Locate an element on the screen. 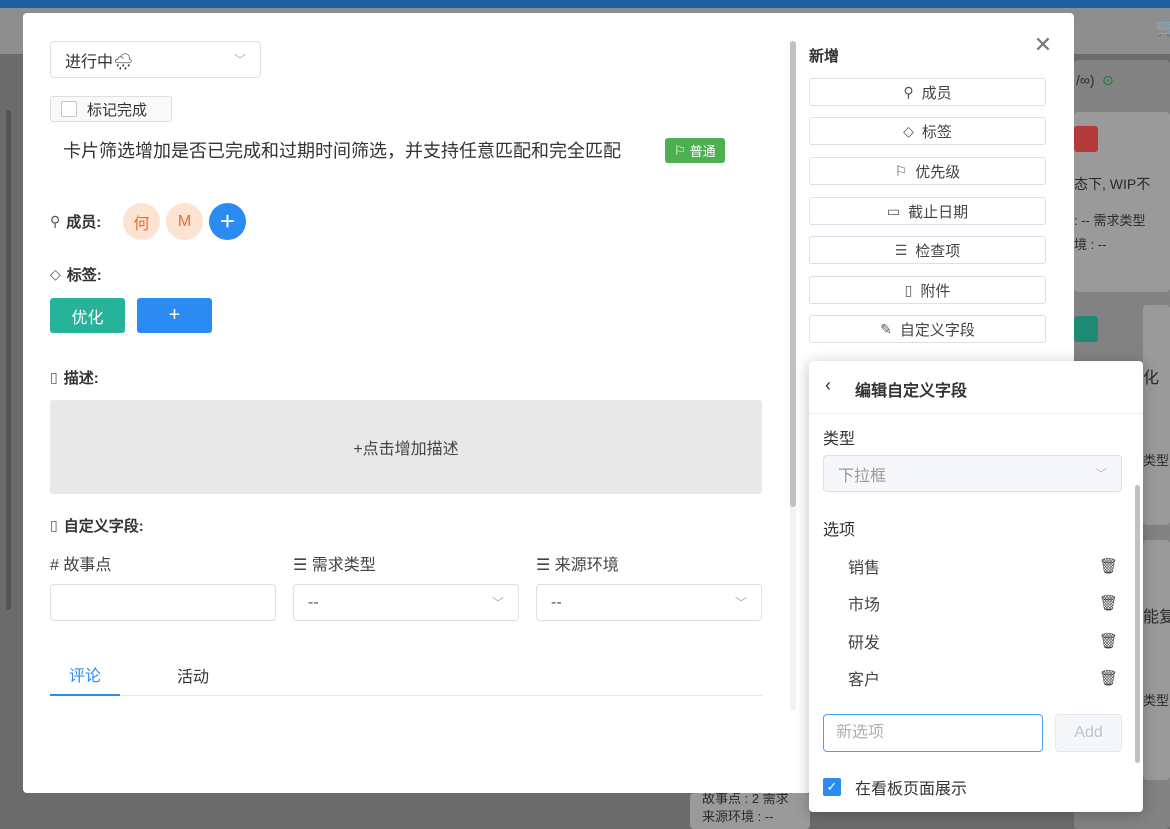 This screenshot has width=1170, height=829. description-section-label: ▯ 描述: is located at coordinates (74, 377).